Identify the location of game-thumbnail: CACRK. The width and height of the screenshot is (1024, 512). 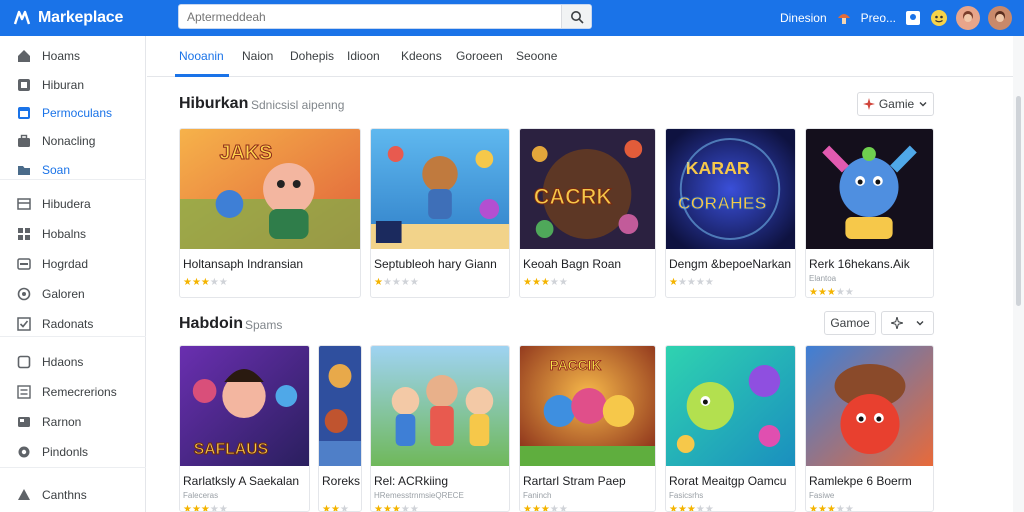
(587, 189).